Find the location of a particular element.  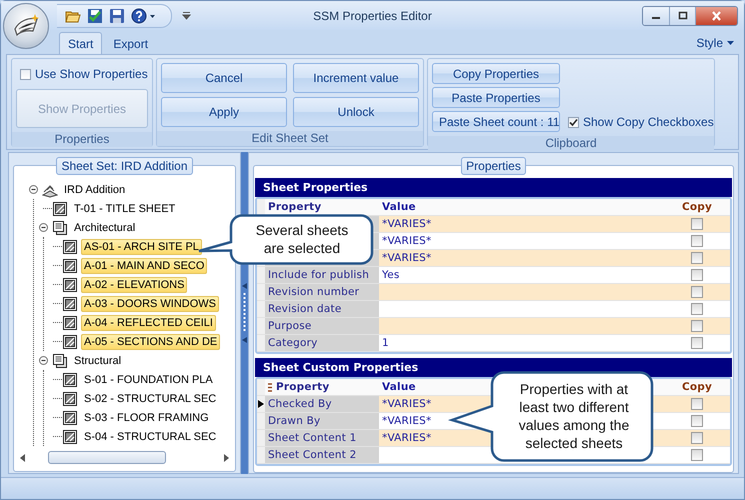

property-name: Sheet Content 1 is located at coordinates (312, 438).